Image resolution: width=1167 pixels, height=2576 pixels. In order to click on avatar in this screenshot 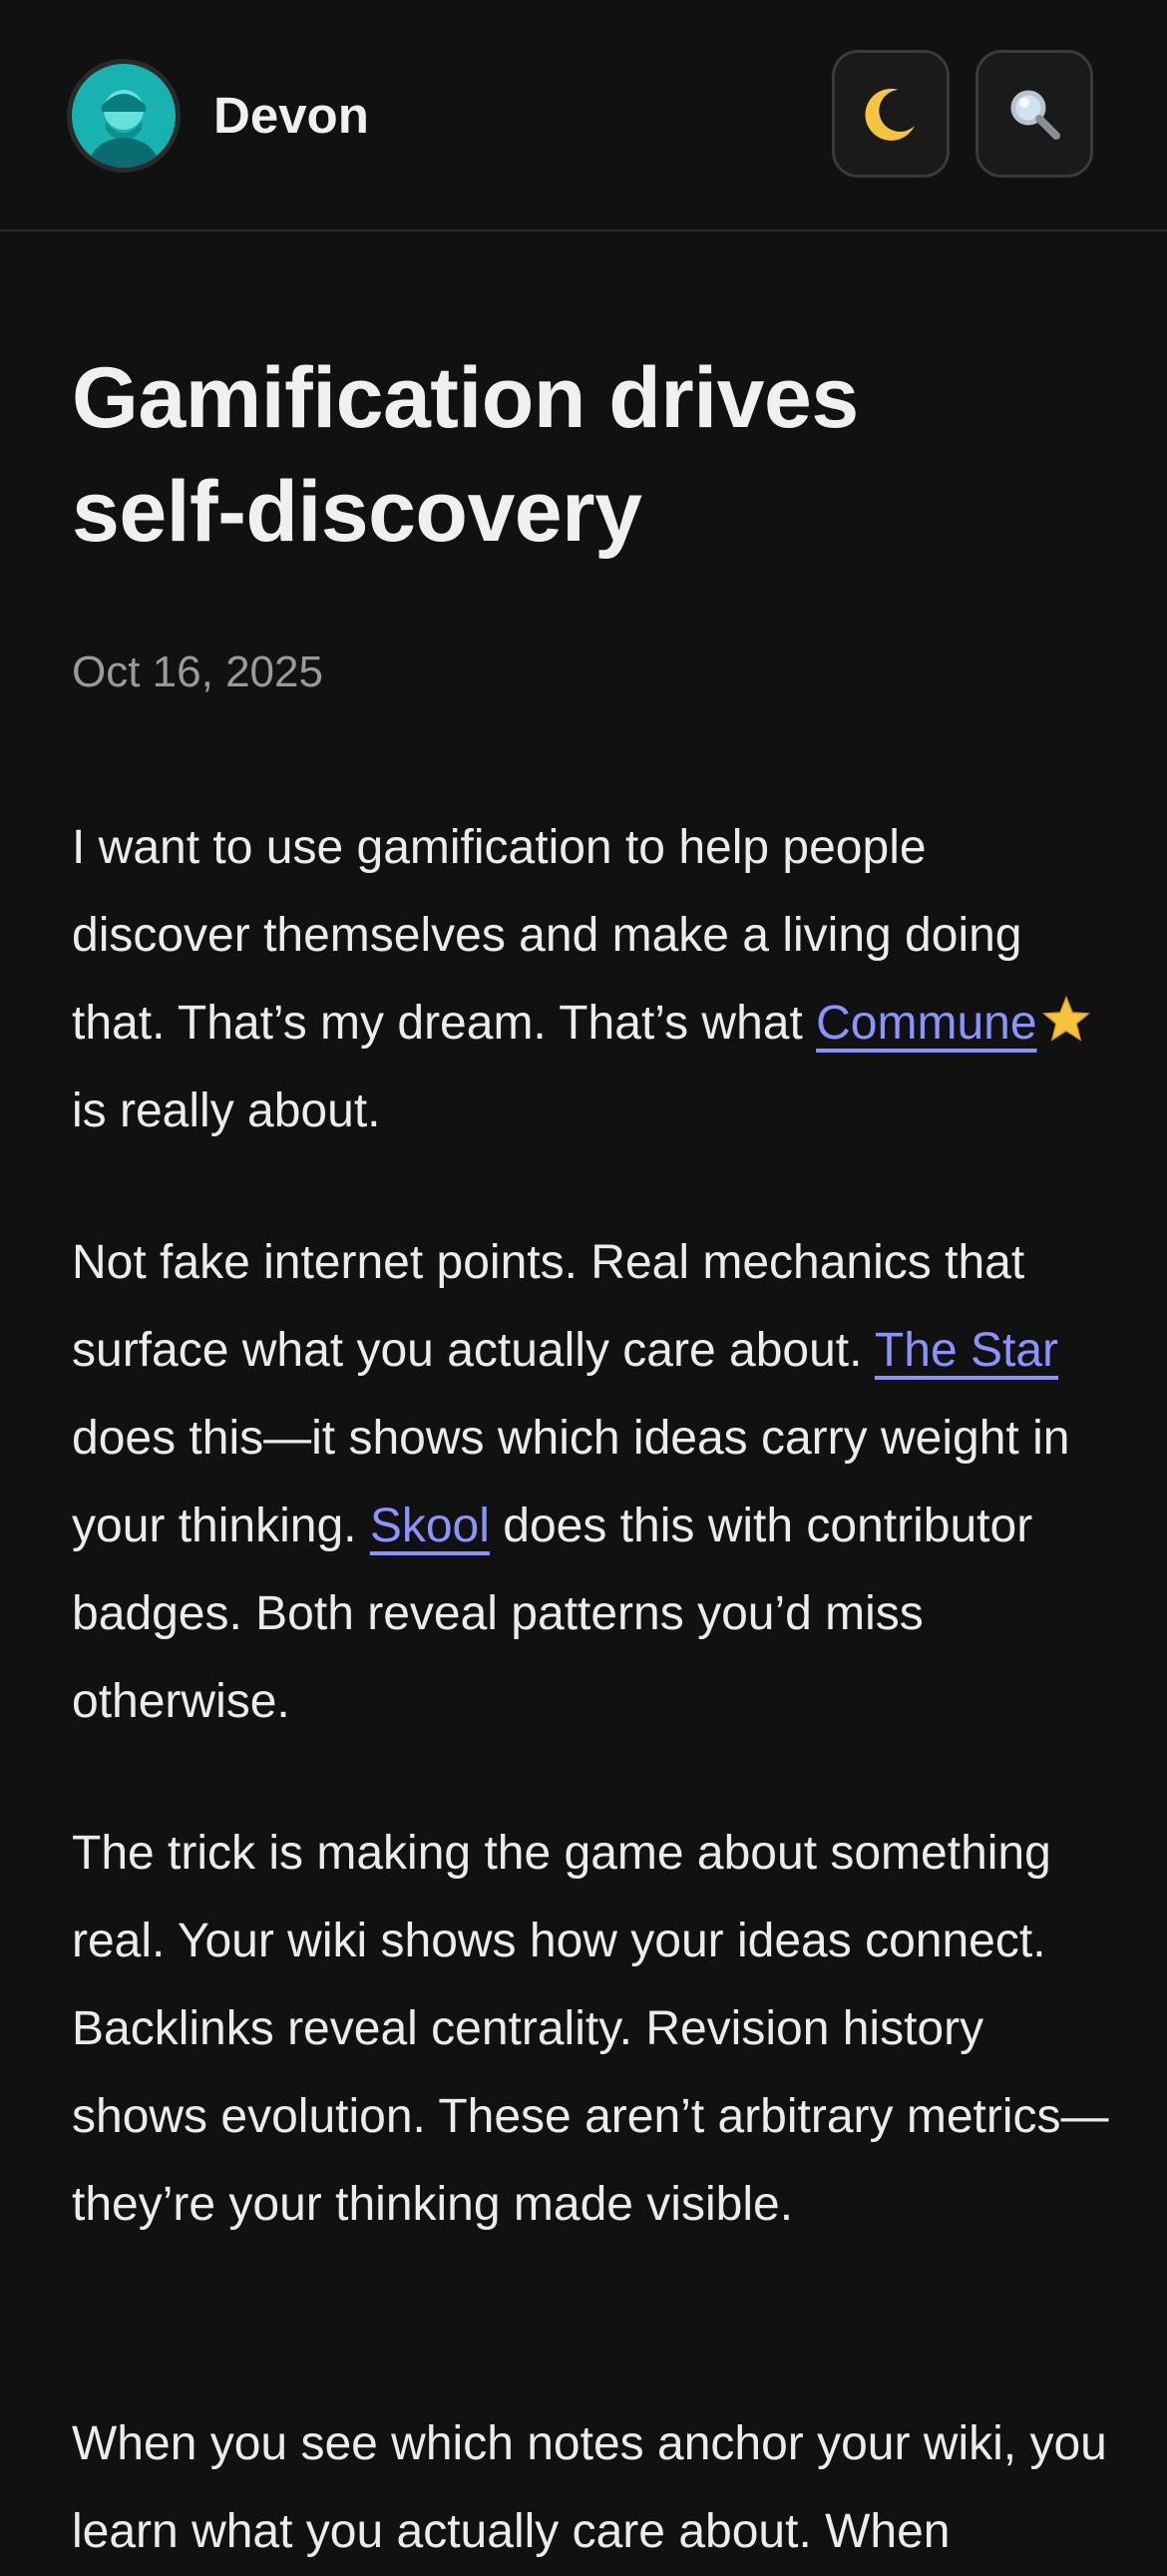, I will do `click(124, 116)`.